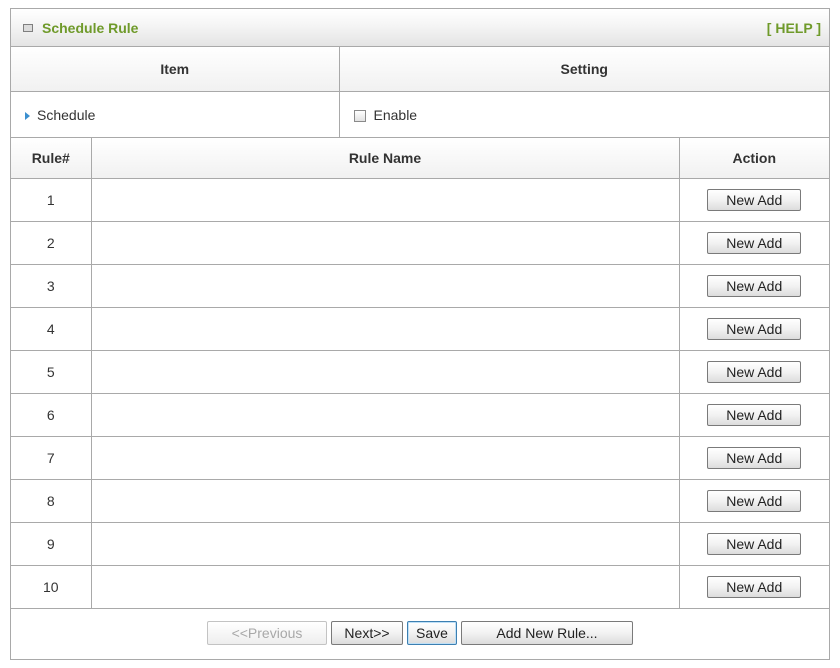 This screenshot has height=668, width=840. I want to click on rule-number: 3, so click(51, 286).